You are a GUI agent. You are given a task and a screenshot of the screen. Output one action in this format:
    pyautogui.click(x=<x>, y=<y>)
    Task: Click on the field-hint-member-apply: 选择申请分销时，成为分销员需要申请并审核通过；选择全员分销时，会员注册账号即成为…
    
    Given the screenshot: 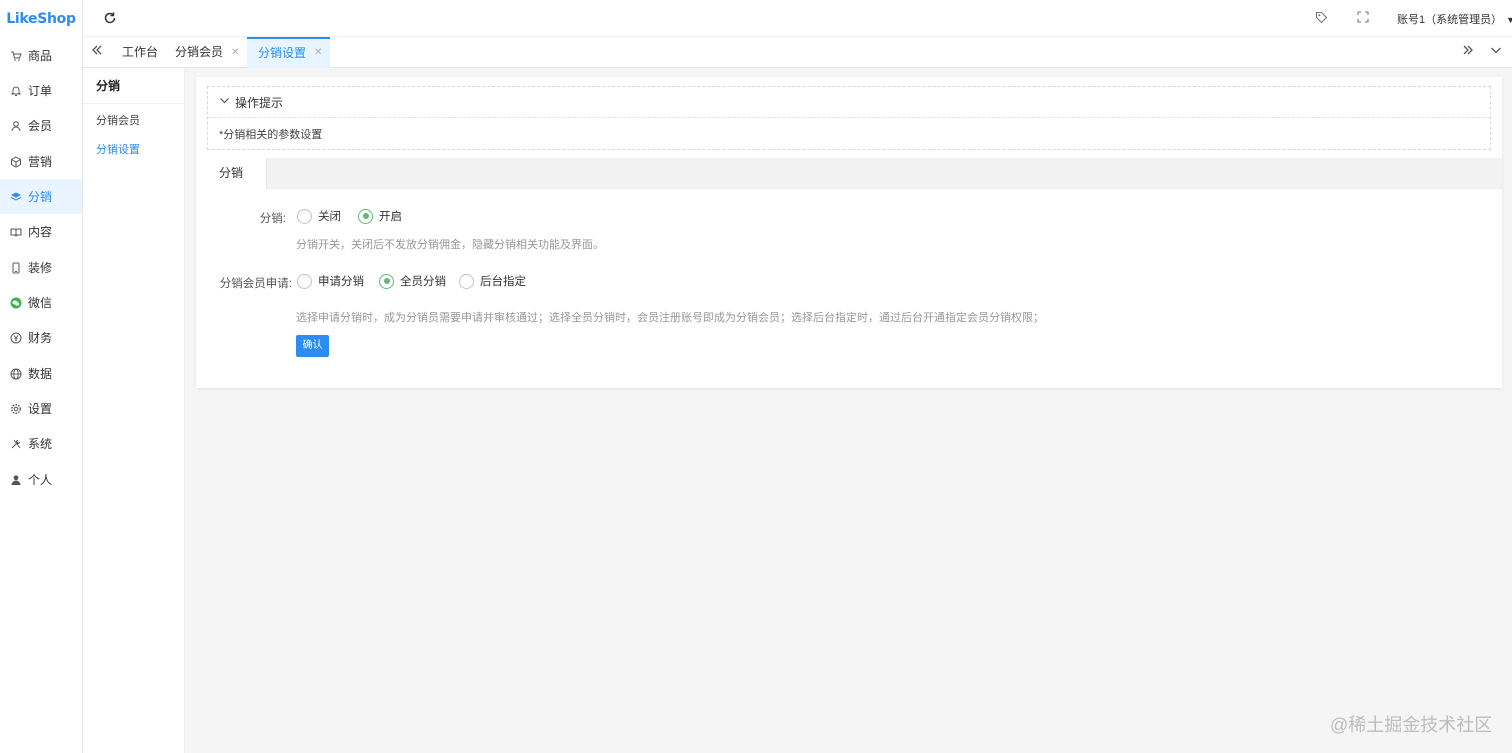 What is the action you would take?
    pyautogui.click(x=670, y=318)
    